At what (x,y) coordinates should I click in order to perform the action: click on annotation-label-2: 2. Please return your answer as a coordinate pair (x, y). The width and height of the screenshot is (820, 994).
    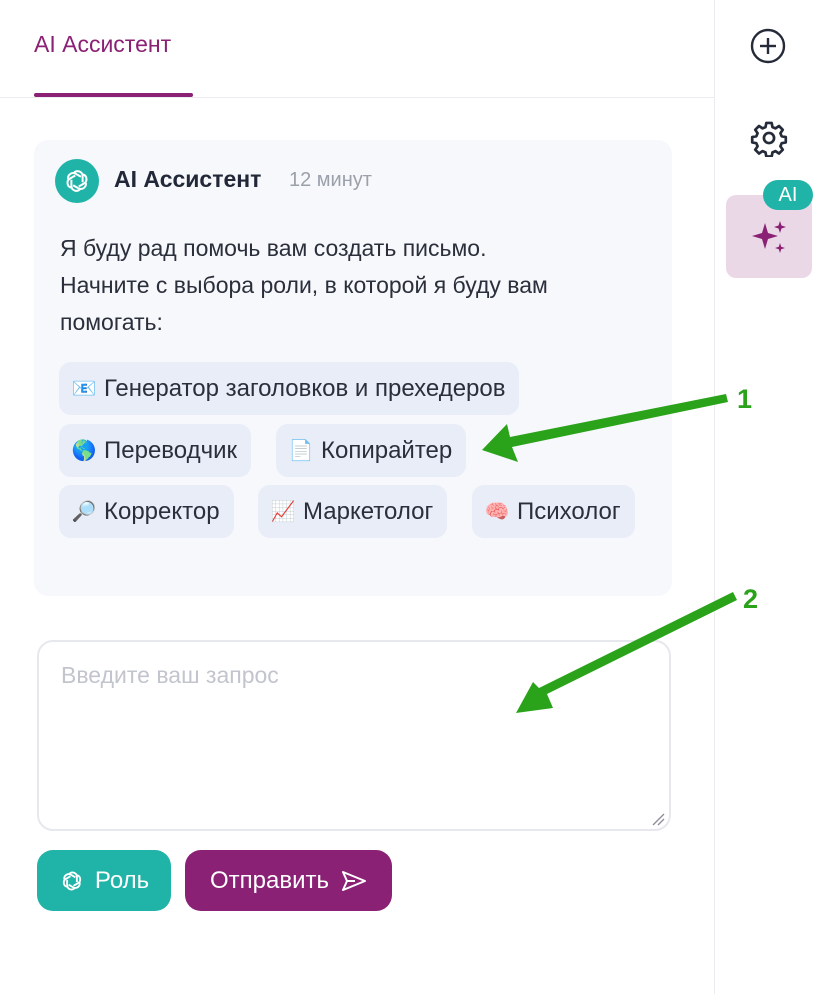
    Looking at the image, I should click on (751, 599).